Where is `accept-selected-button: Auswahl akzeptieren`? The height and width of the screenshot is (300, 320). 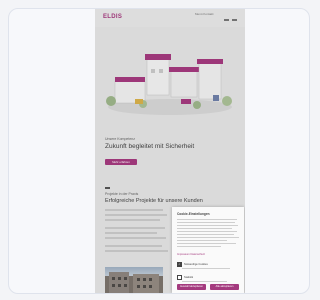 accept-selected-button: Auswahl akzeptieren is located at coordinates (191, 286).